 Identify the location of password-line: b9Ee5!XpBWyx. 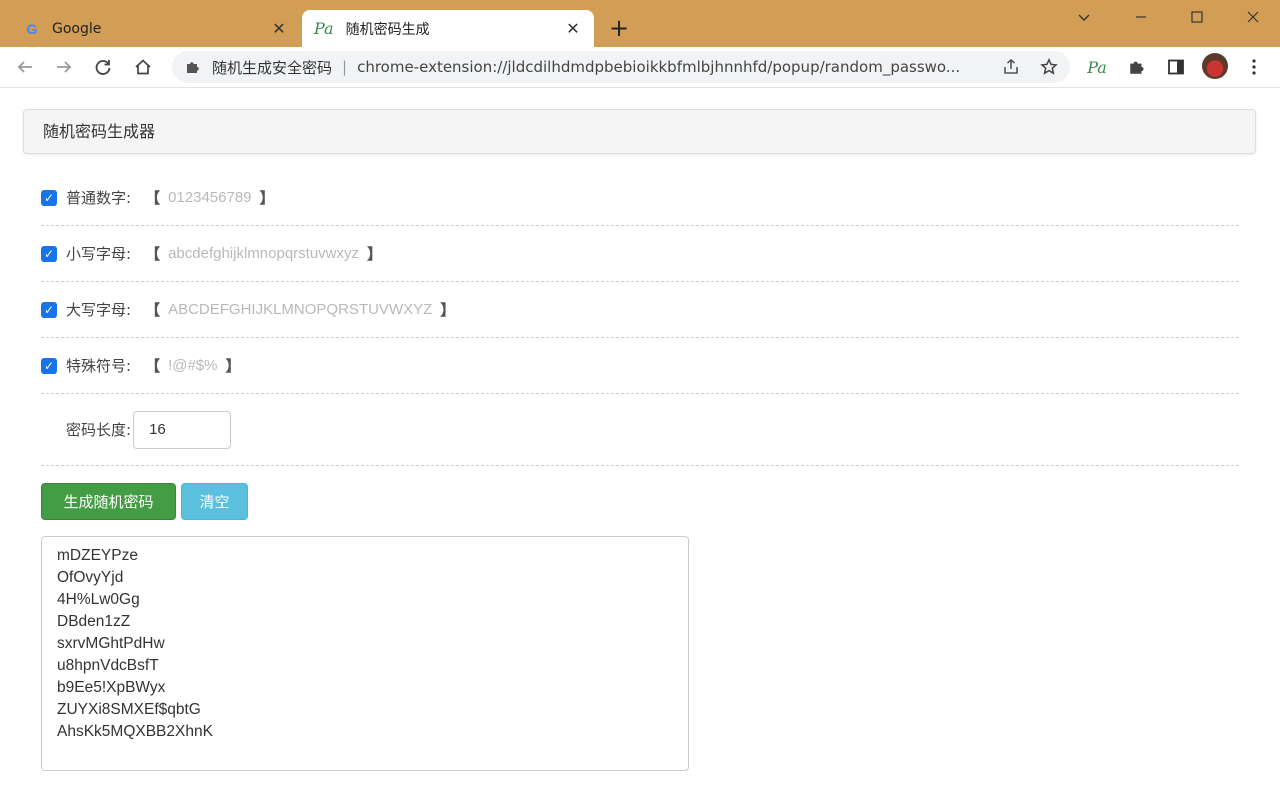
(111, 687).